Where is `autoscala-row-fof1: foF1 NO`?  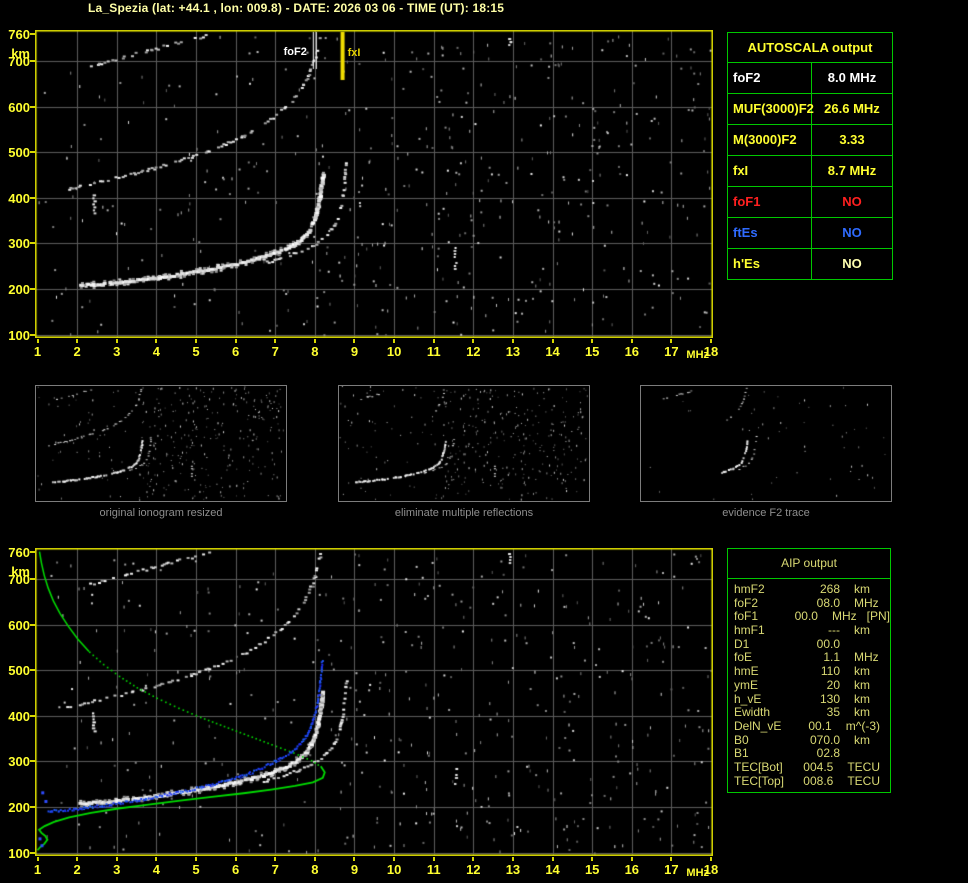
autoscala-row-fof1: foF1 NO is located at coordinates (810, 202).